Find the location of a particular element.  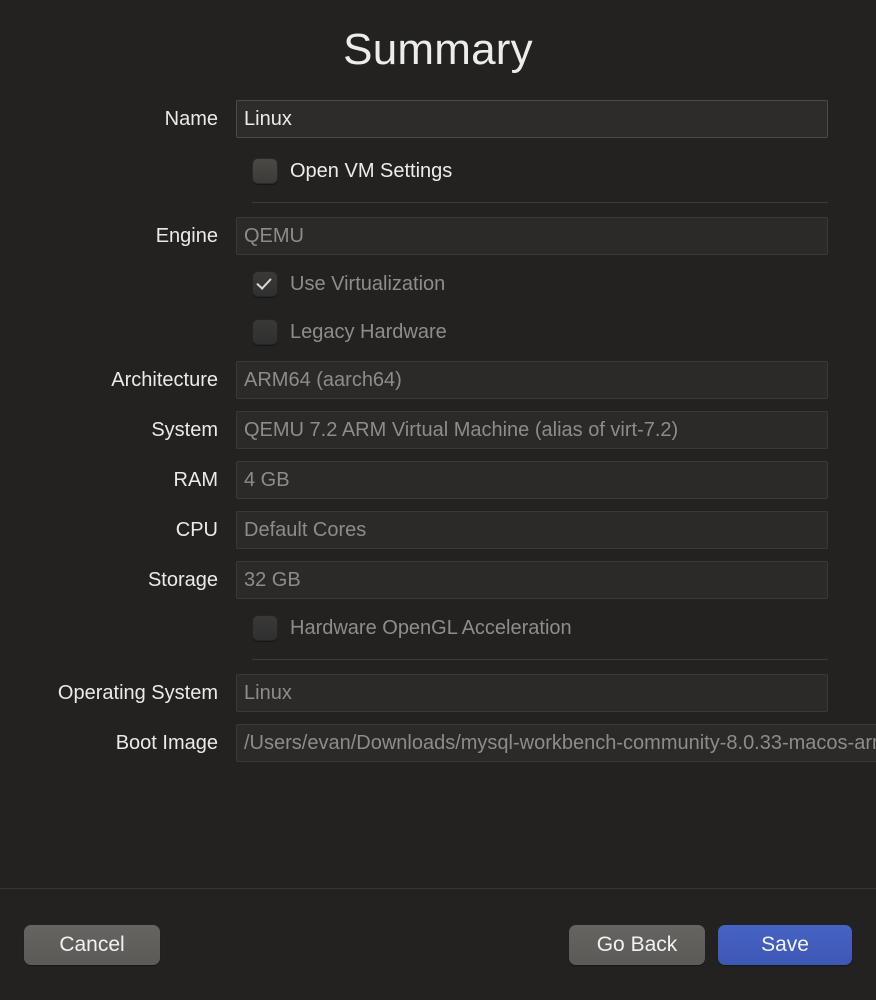

field-wrap-cpu: Default Cores is located at coordinates (532, 530).